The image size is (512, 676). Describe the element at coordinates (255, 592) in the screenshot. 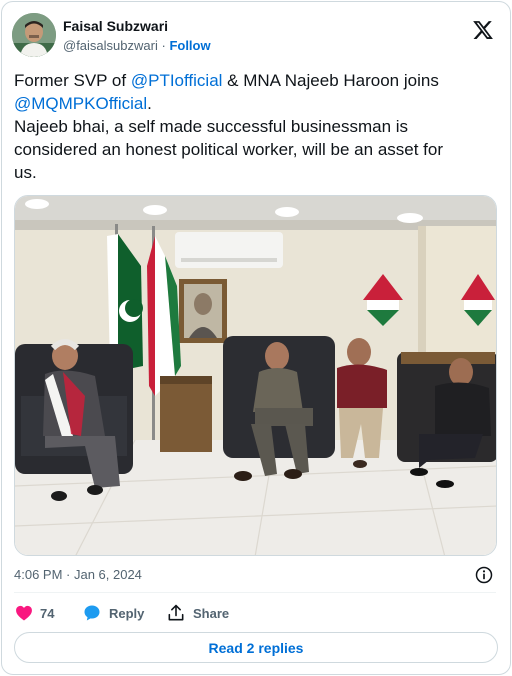

I see `divider` at that location.